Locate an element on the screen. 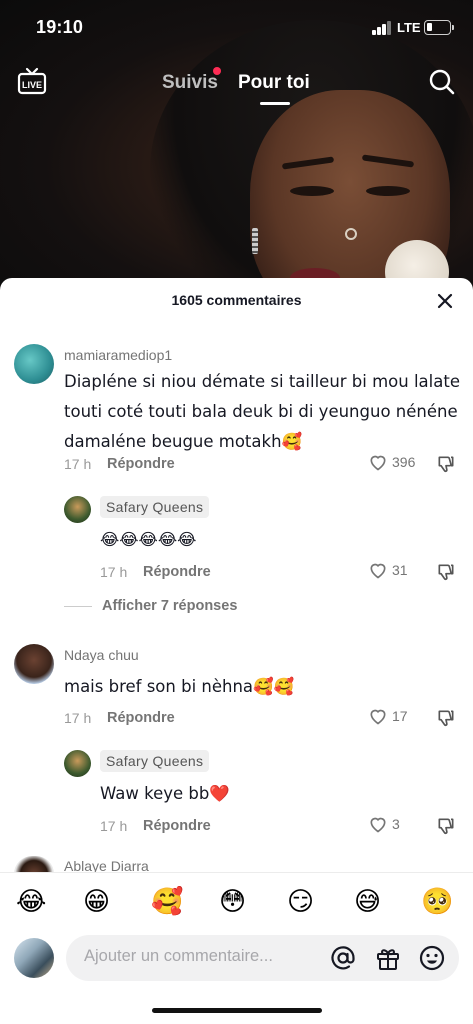 Image resolution: width=473 pixels, height=1024 pixels. quick-emoji-button: 🥰 is located at coordinates (168, 904).